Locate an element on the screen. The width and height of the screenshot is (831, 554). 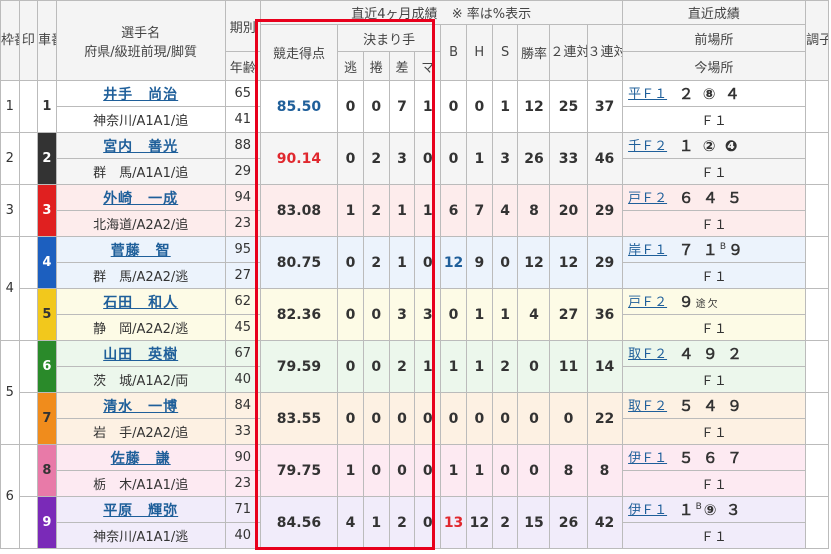
stat-ren2: 0 is located at coordinates (568, 418).